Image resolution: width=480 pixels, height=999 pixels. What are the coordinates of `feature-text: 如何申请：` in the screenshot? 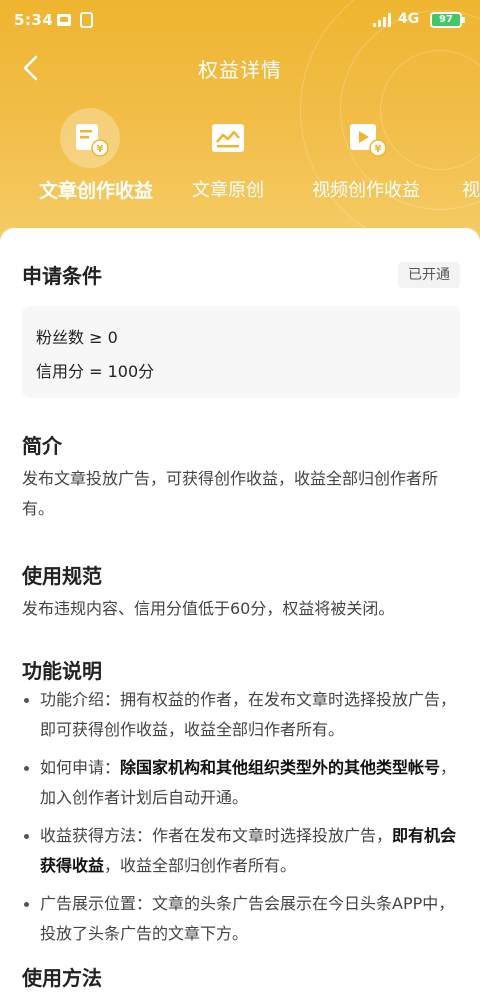 It's located at (80, 767).